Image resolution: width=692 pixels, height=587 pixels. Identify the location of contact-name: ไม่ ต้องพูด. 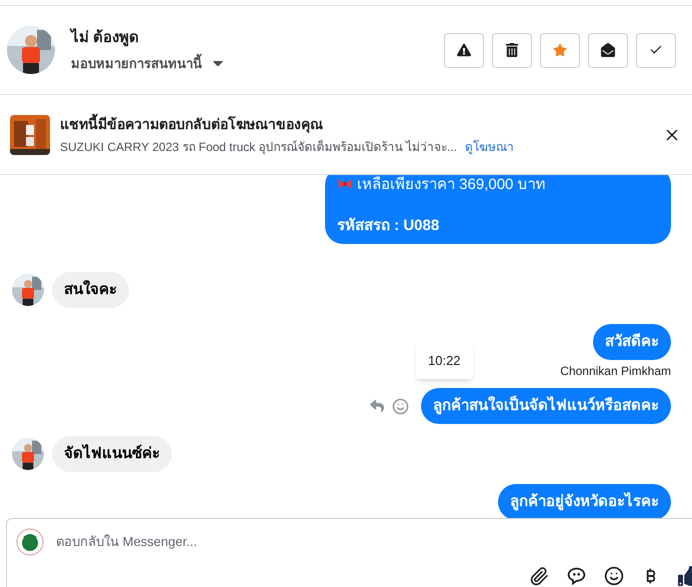
(105, 37).